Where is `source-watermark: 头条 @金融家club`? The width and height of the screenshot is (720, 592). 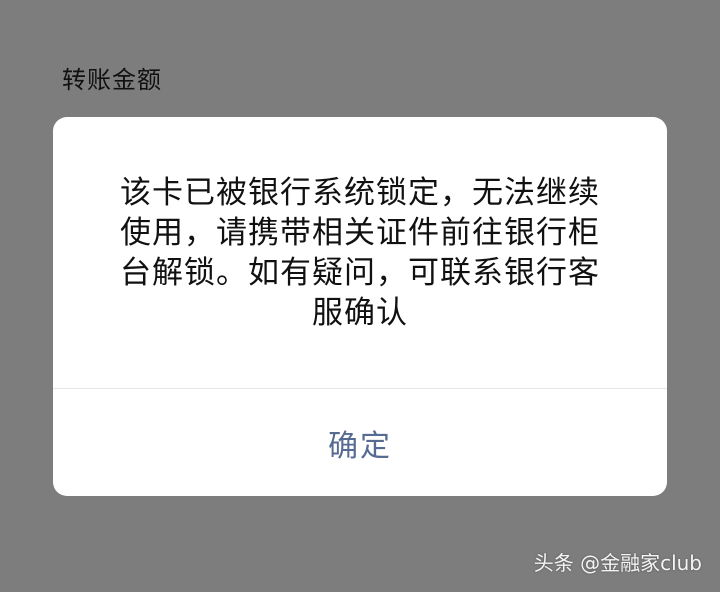 source-watermark: 头条 @金融家club is located at coordinates (617, 563).